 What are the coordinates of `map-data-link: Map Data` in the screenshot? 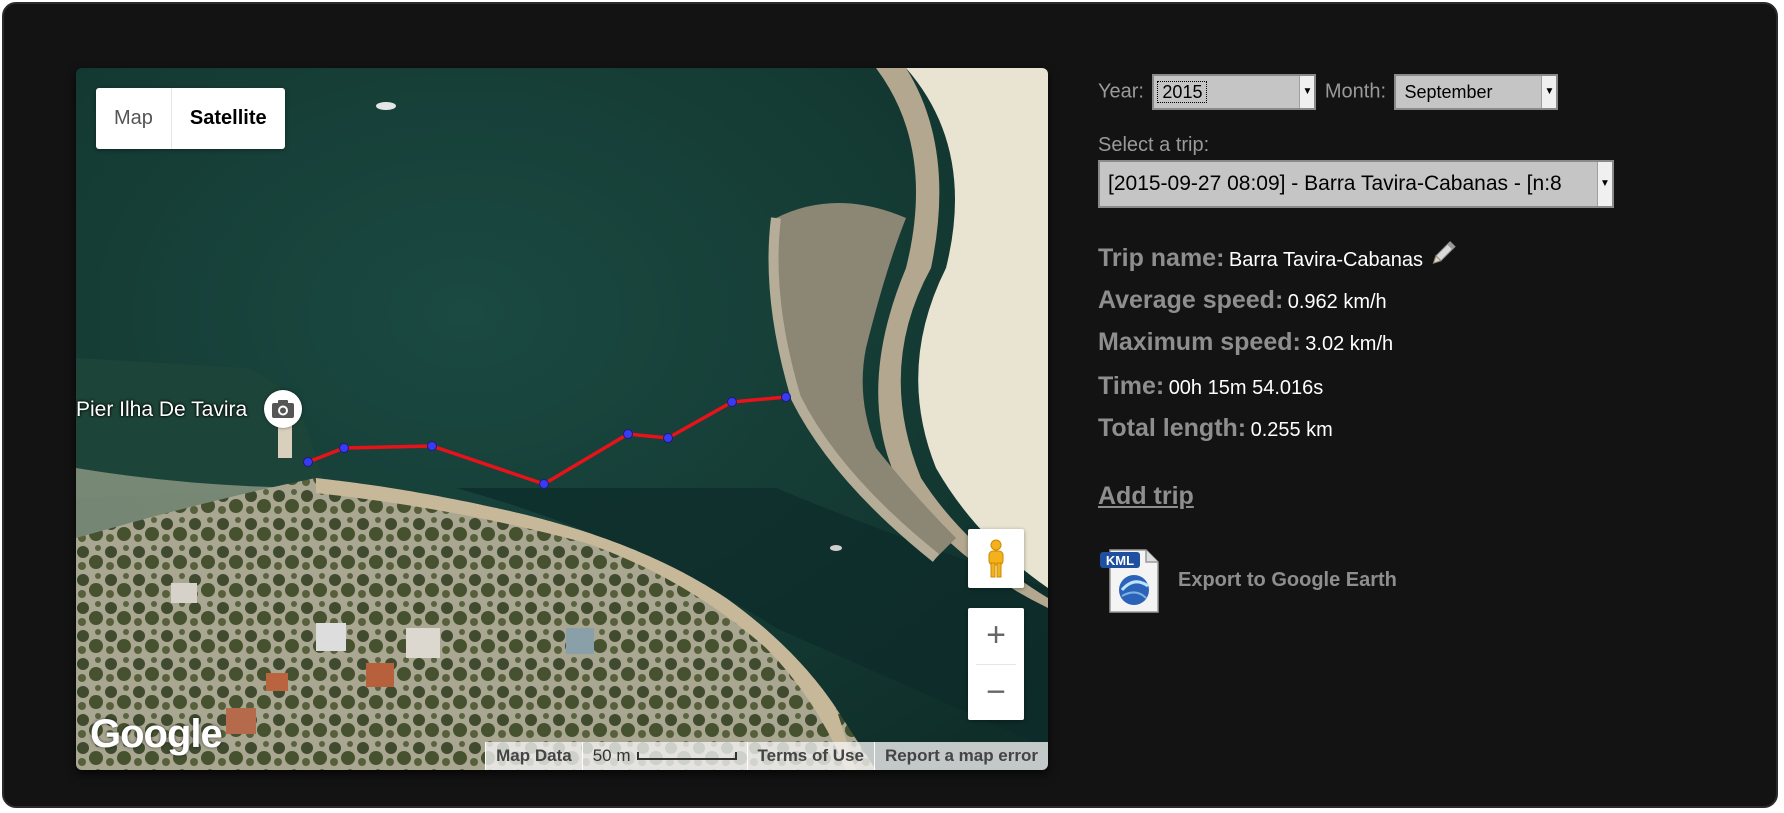 It's located at (533, 756).